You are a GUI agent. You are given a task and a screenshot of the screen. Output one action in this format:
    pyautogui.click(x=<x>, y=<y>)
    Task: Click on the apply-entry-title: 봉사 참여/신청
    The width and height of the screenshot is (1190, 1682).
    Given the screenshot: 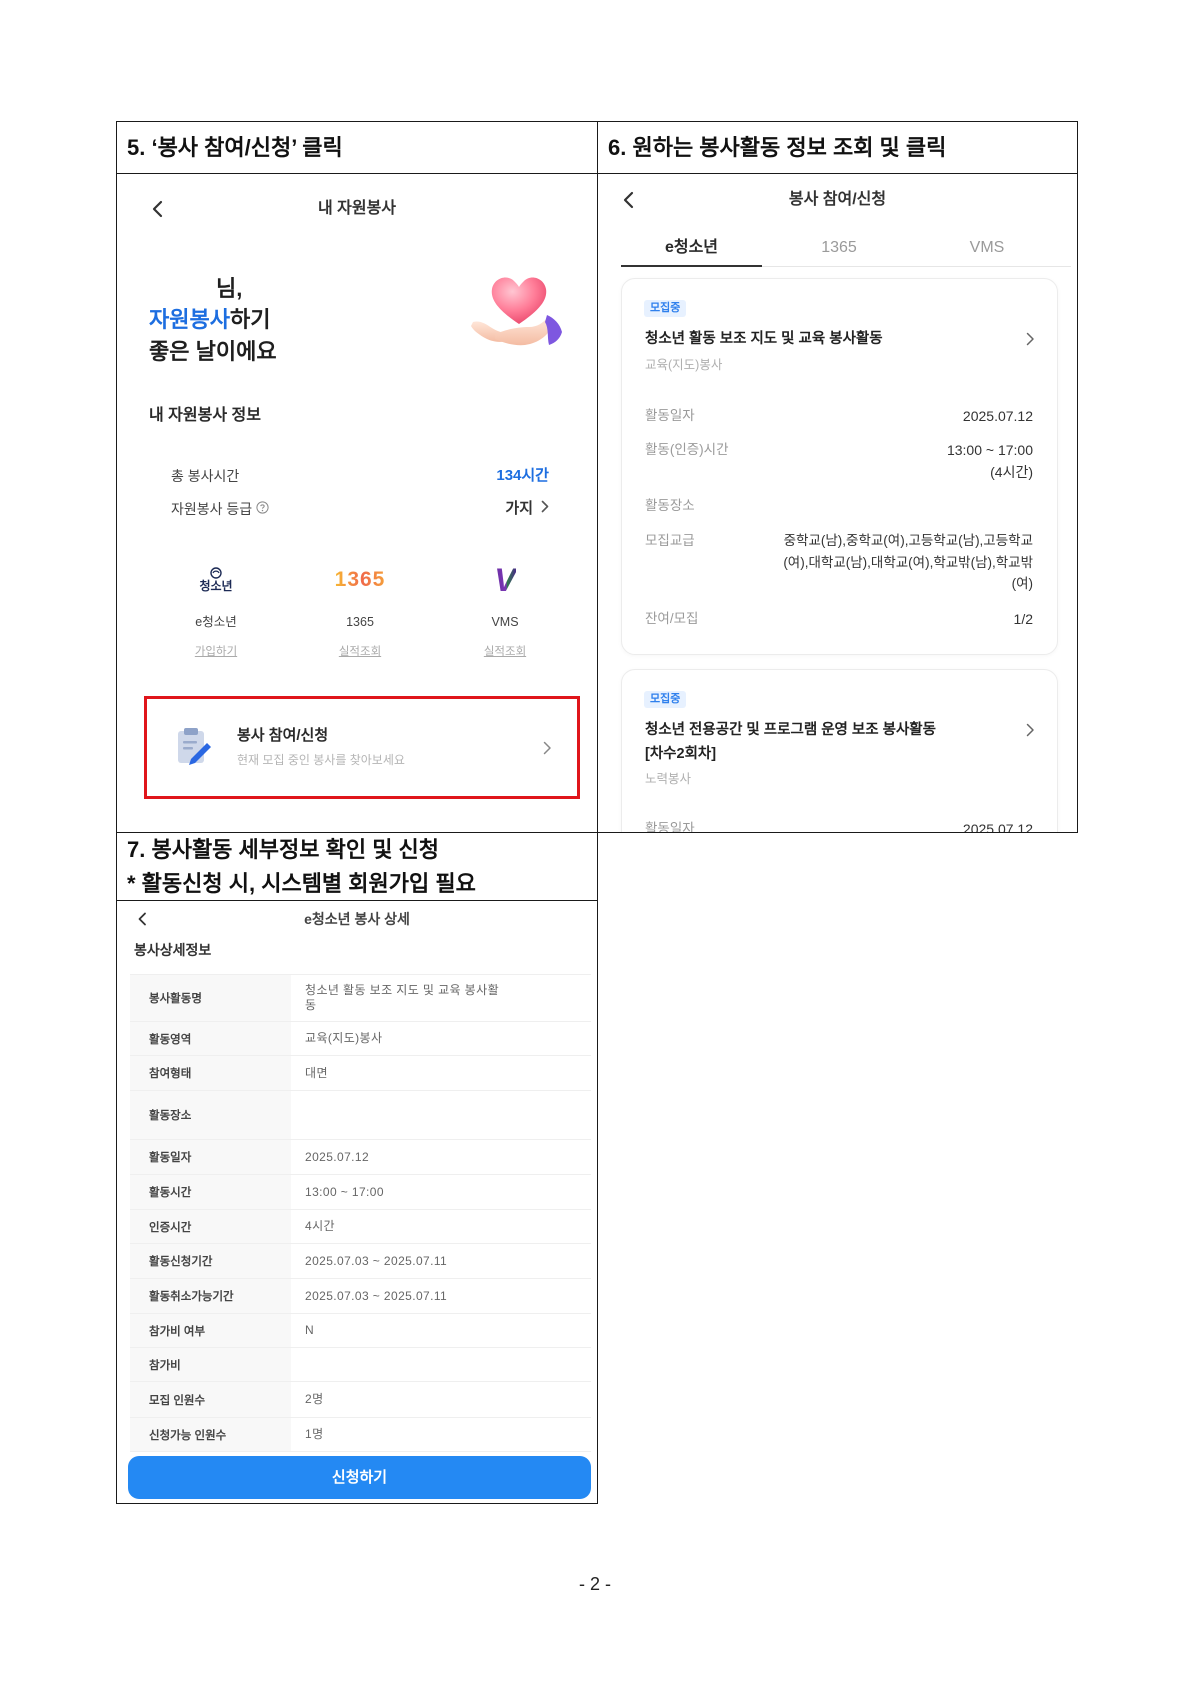 What is the action you would take?
    pyautogui.click(x=283, y=735)
    